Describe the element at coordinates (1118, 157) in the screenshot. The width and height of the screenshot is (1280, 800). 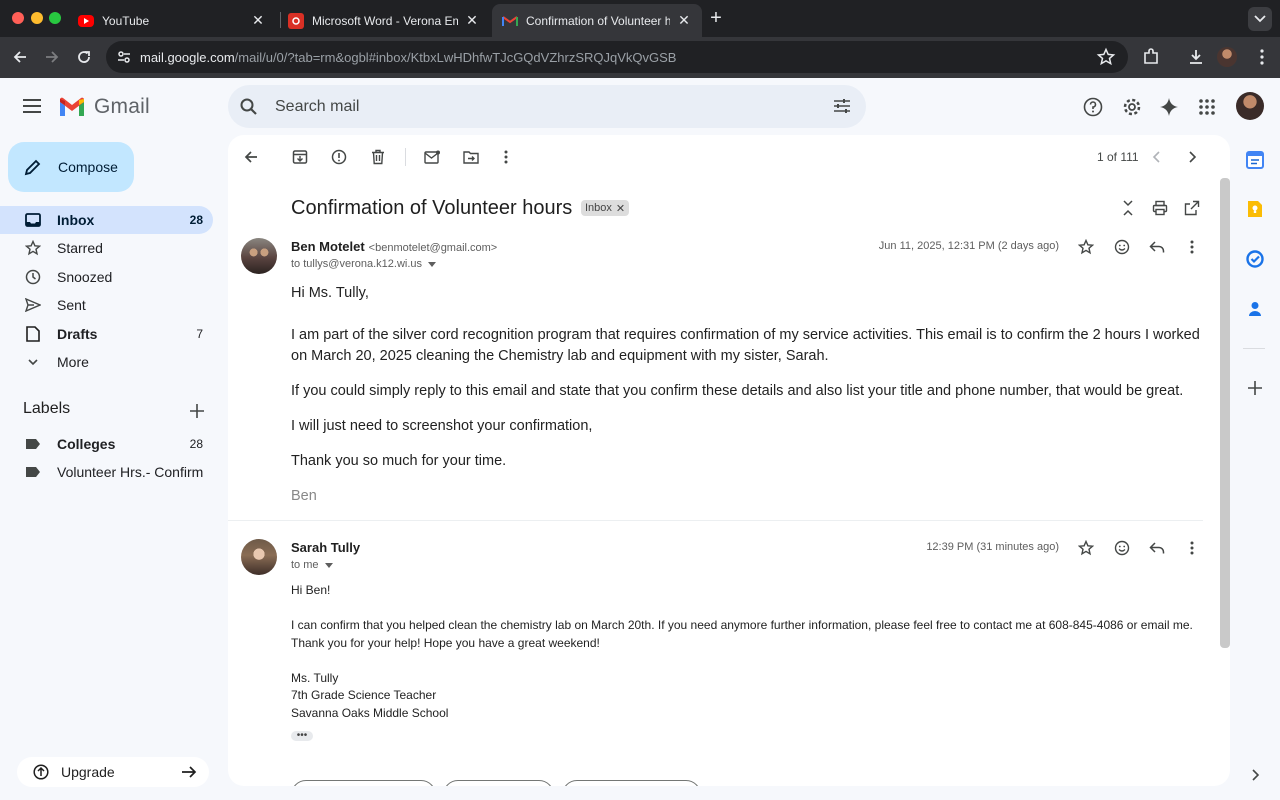
I see `pager-count: 1 of 111` at that location.